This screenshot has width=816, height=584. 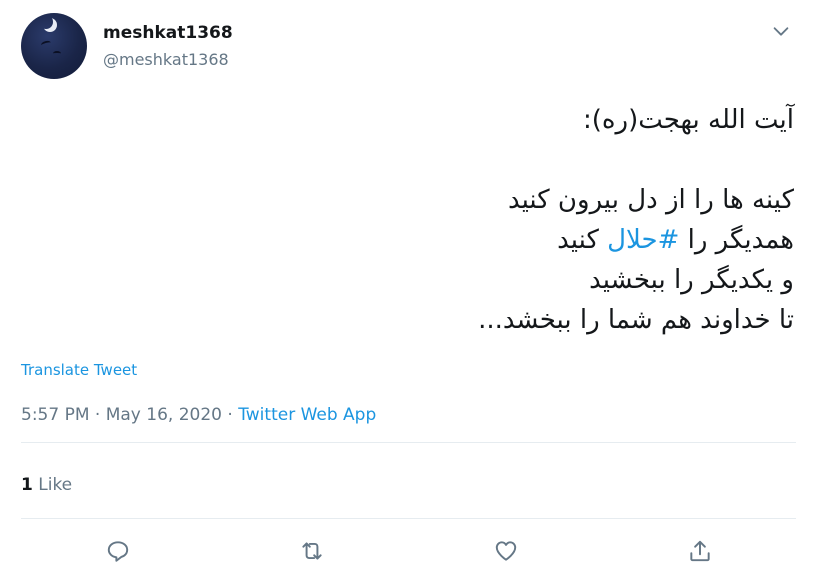 I want to click on user-handle: @meshkat1368, so click(x=166, y=59).